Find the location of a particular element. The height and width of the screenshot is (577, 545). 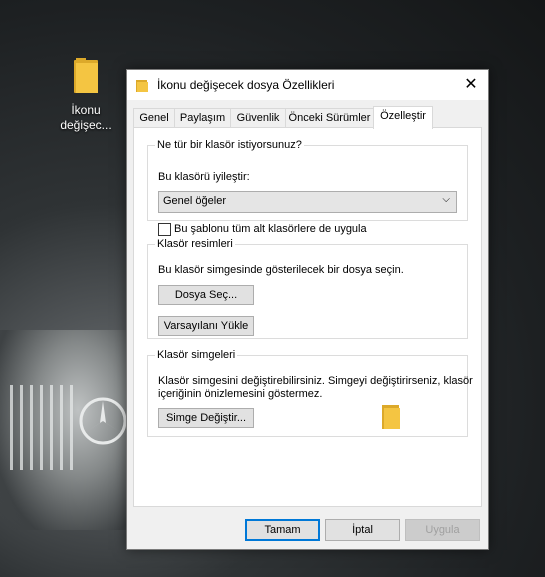

ok-button: Tamam is located at coordinates (282, 530).